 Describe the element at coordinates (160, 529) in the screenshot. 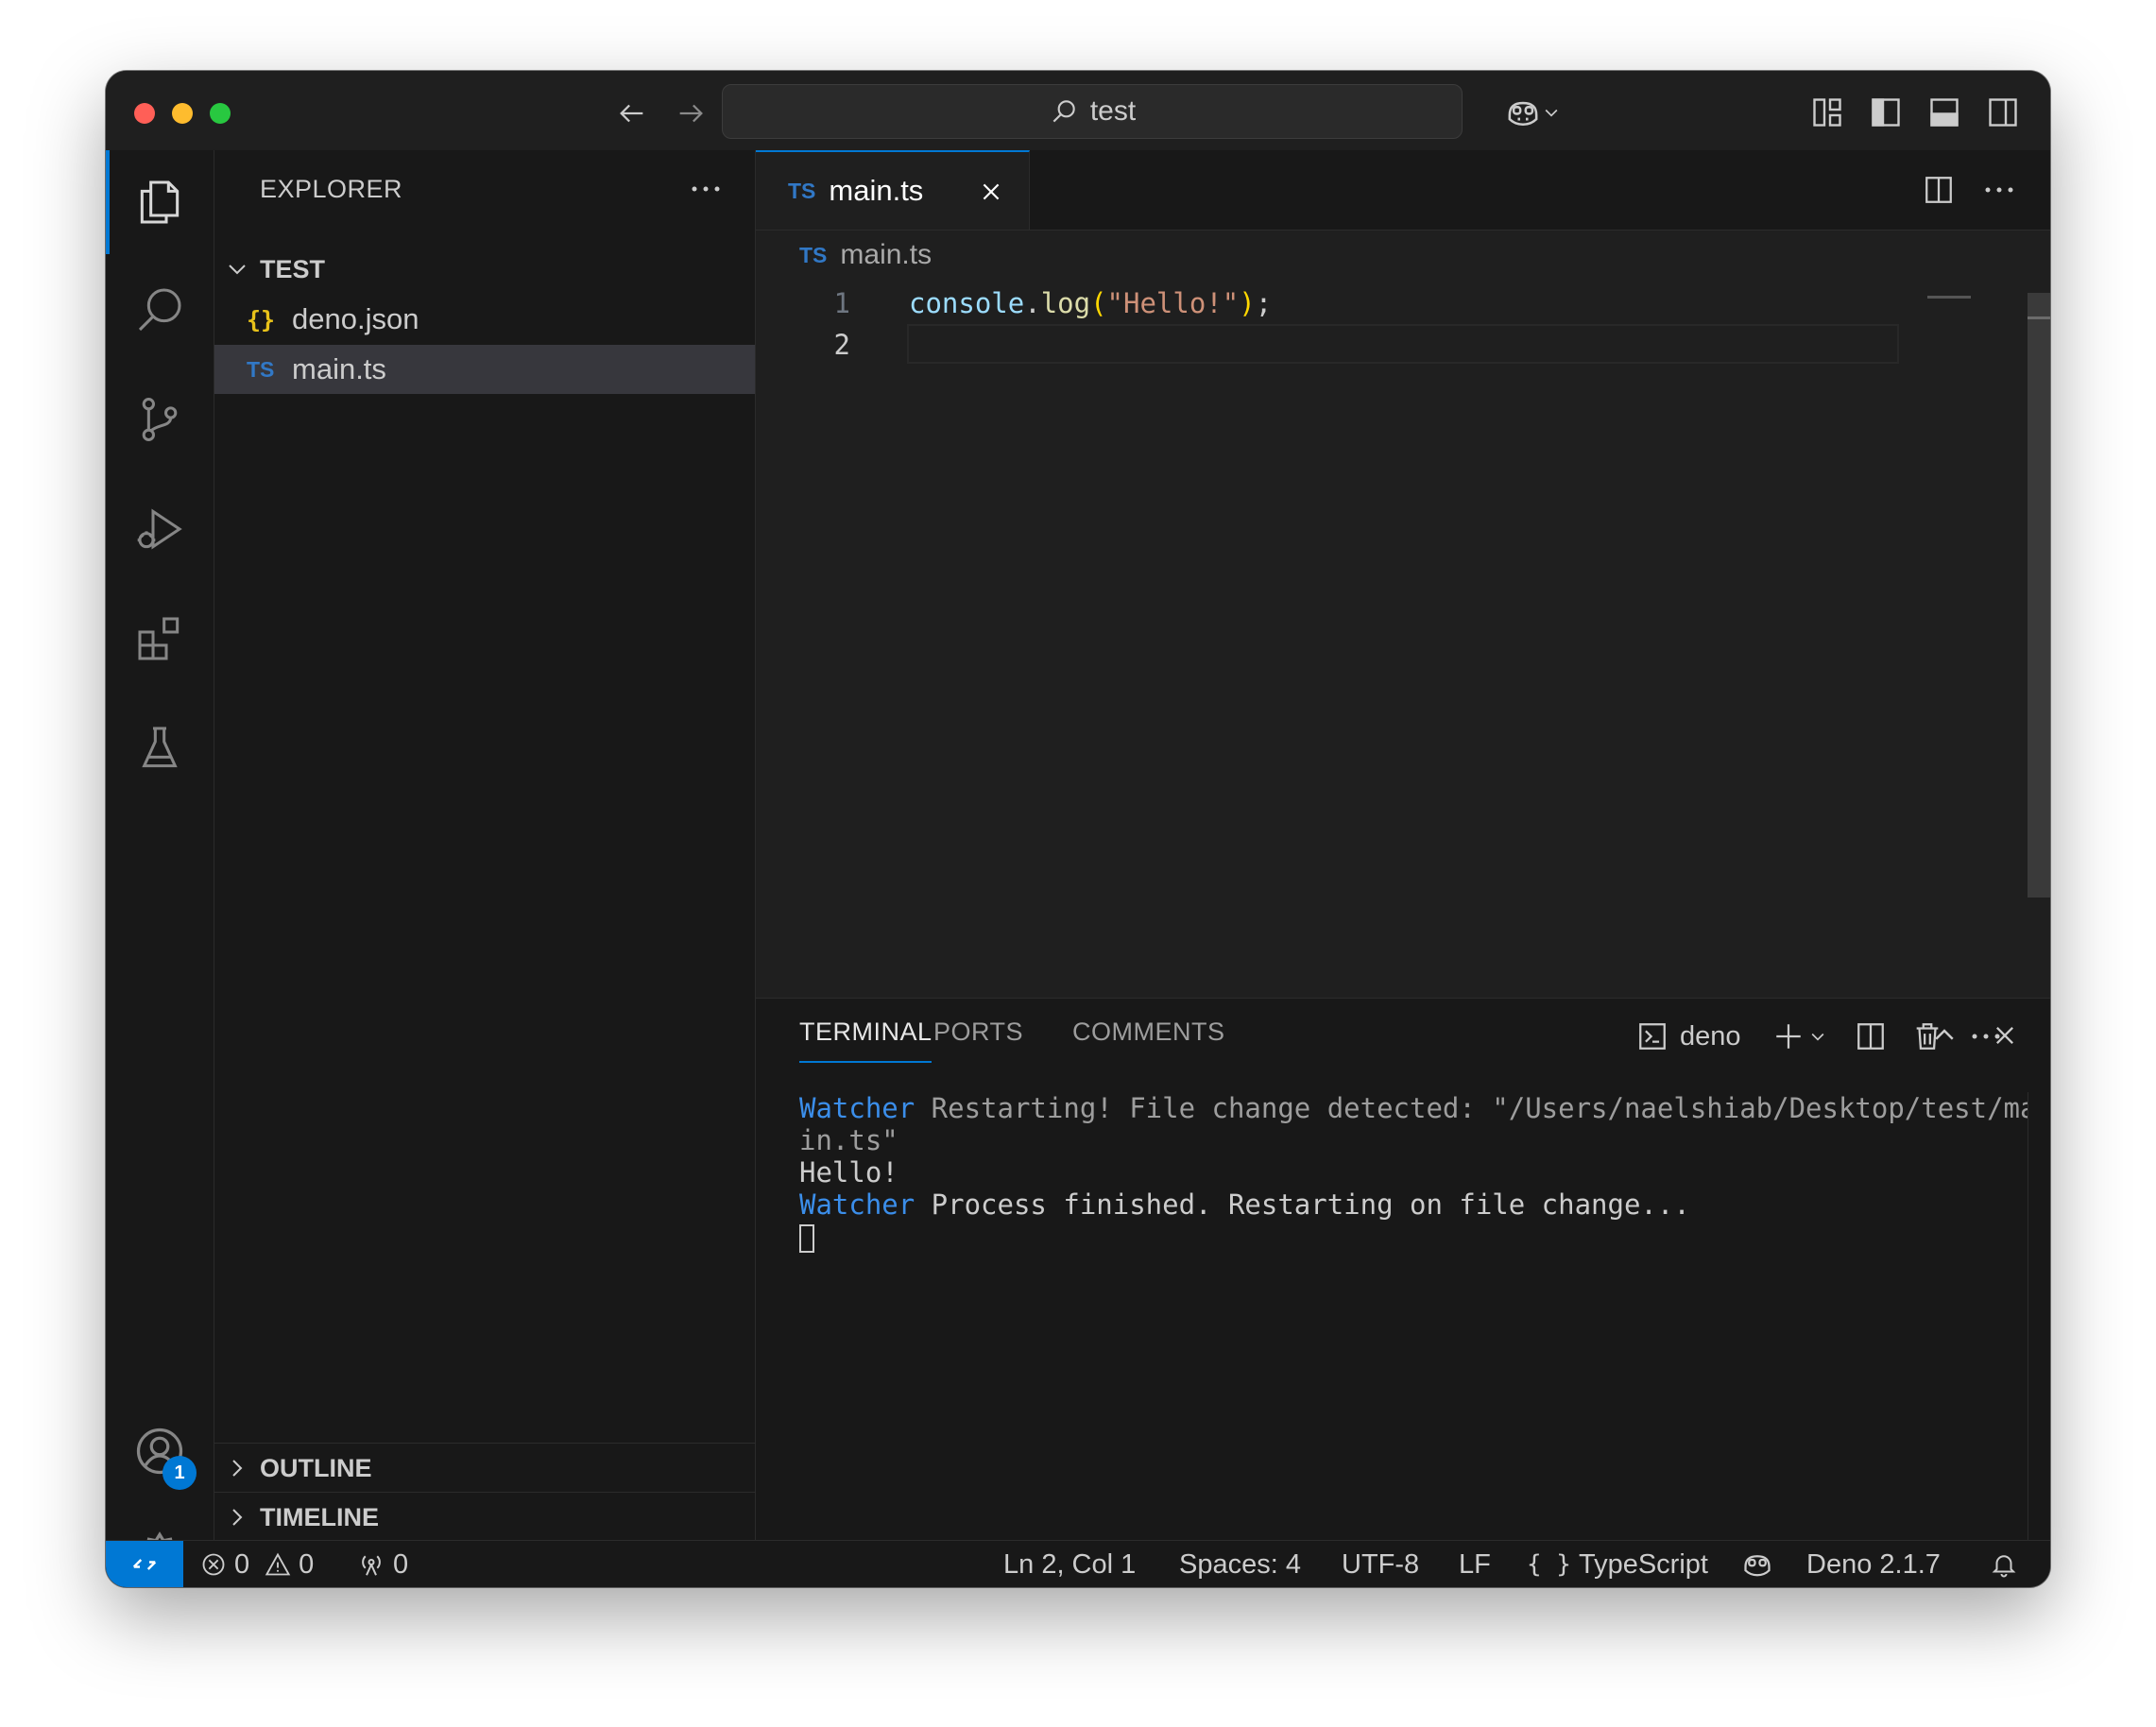

I see `activity-run-debug` at that location.